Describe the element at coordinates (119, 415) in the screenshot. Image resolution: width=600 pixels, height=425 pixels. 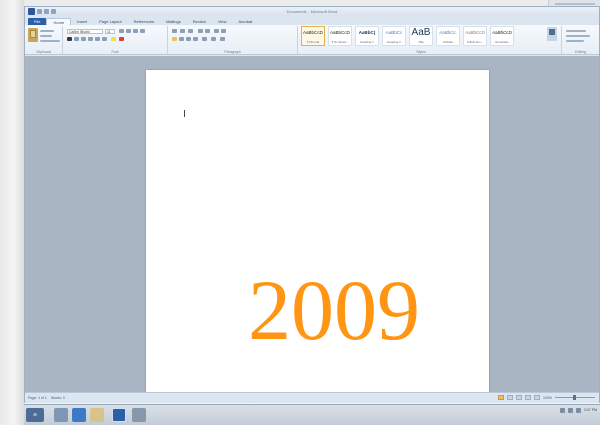
I see `taskbar-word-icon` at that location.